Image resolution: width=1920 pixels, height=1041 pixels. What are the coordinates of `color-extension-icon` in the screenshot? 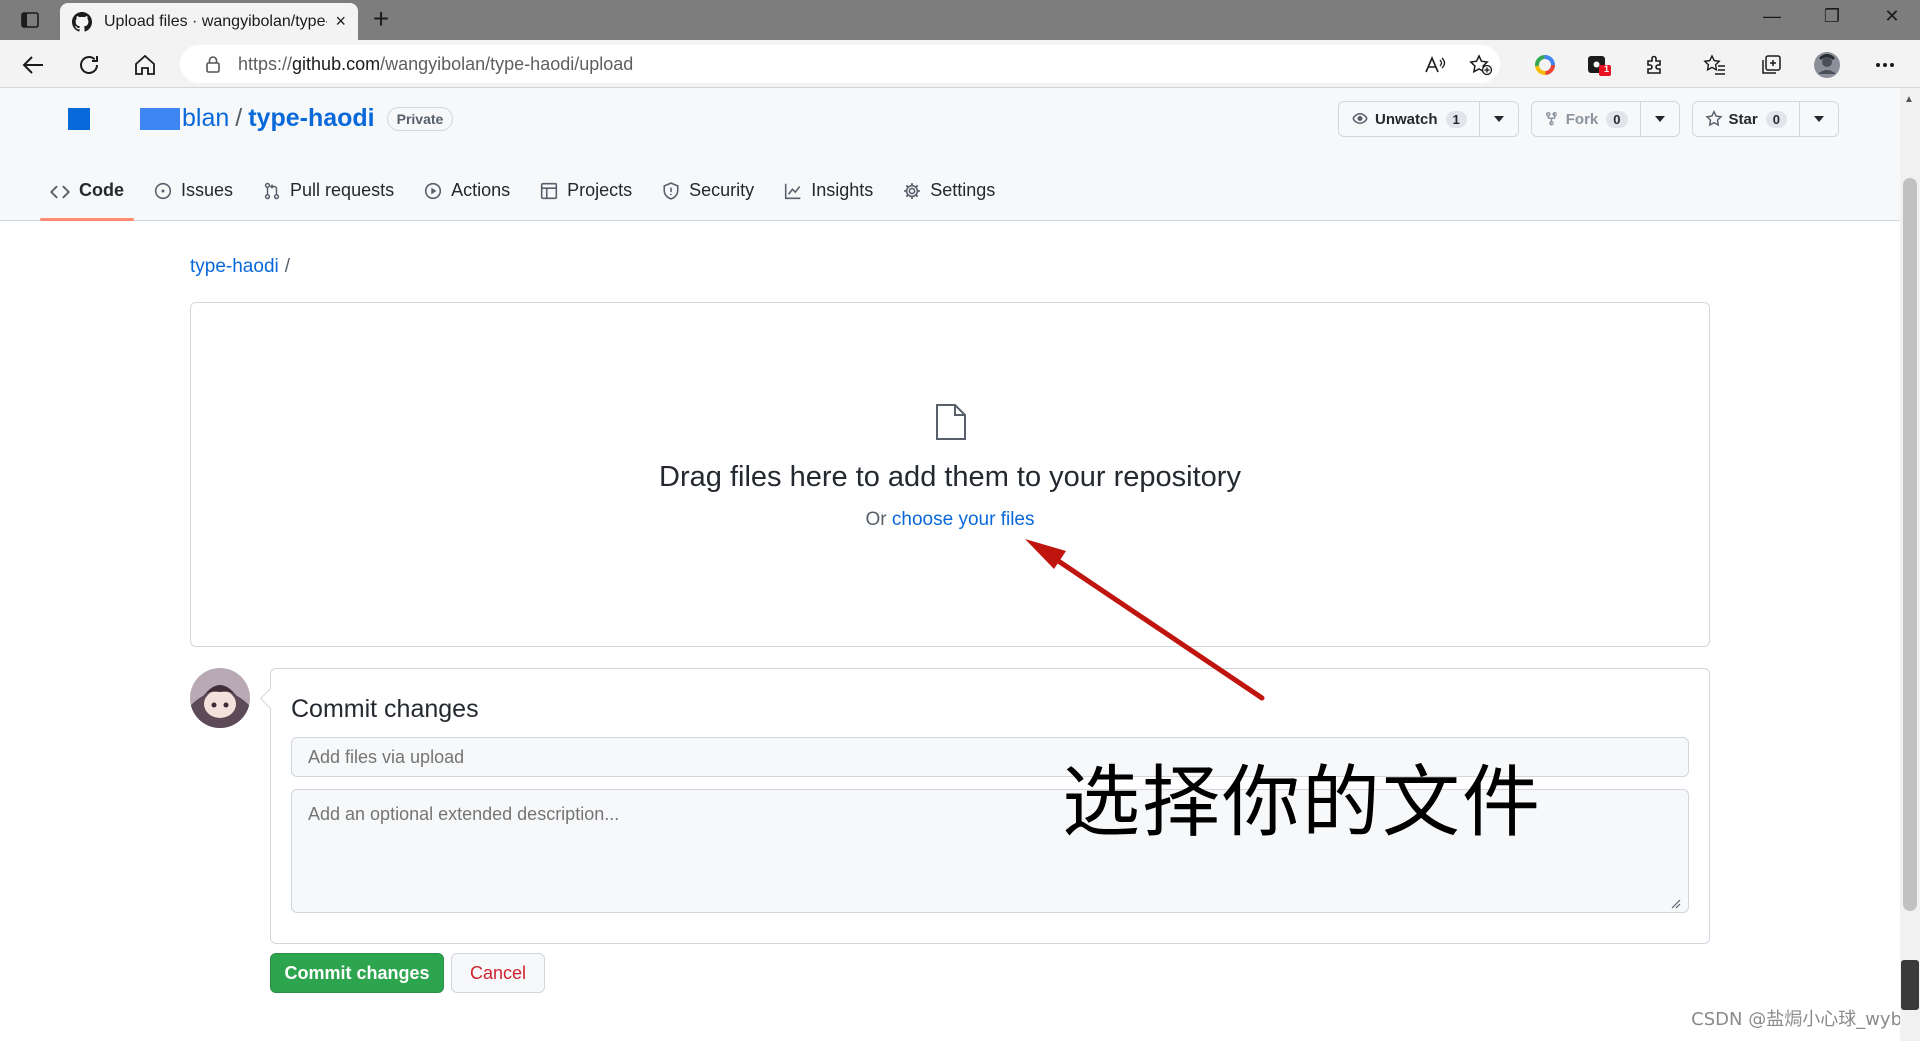 It's located at (1545, 65).